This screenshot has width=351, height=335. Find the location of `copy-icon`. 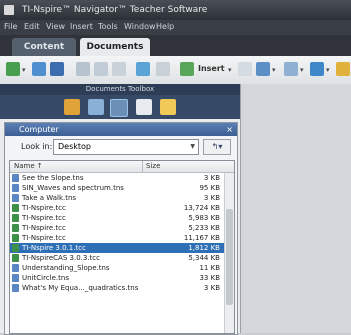

copy-icon is located at coordinates (101, 69).